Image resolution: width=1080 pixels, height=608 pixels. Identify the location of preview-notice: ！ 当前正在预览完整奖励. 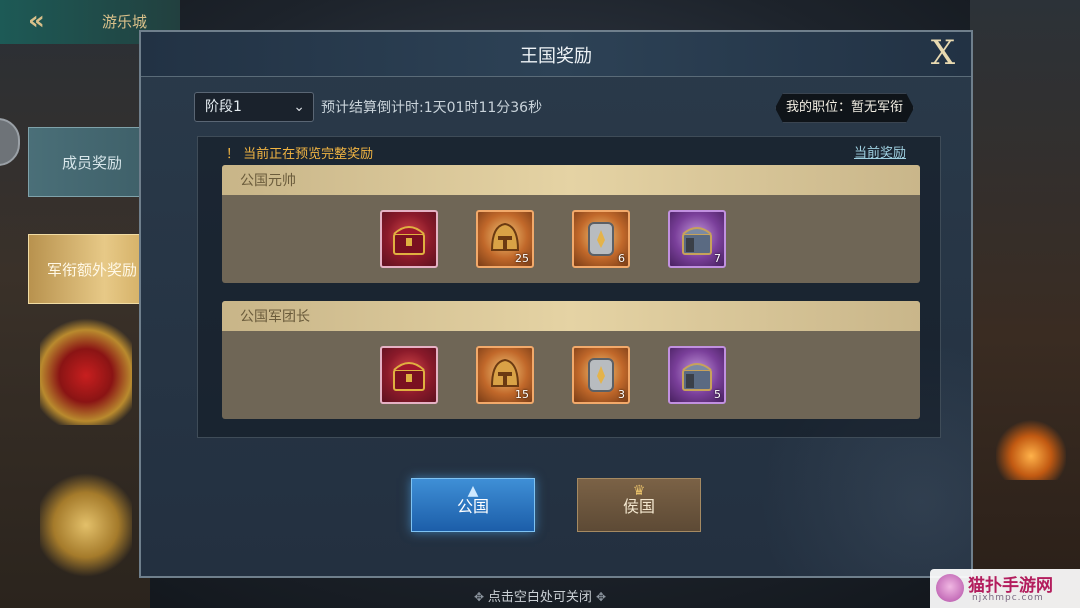
(300, 154).